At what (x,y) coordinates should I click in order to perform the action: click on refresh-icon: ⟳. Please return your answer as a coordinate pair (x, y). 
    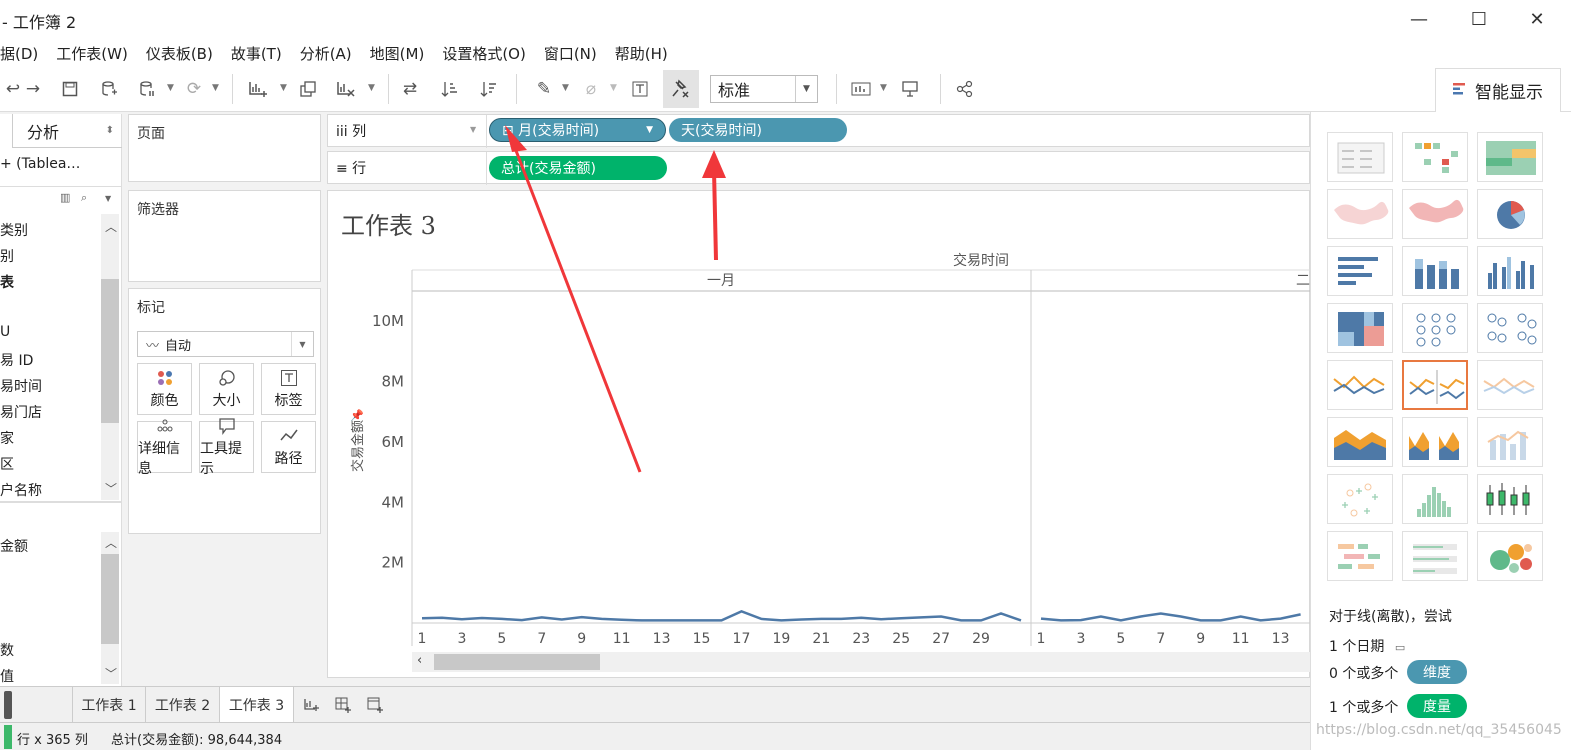
    Looking at the image, I should click on (194, 89).